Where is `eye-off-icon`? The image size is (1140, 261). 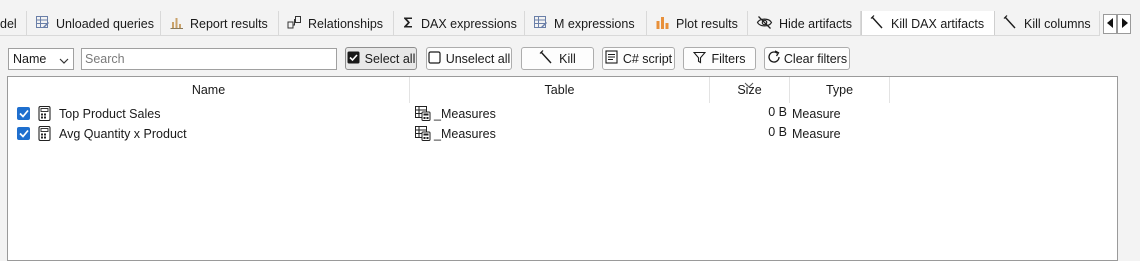 eye-off-icon is located at coordinates (764, 24).